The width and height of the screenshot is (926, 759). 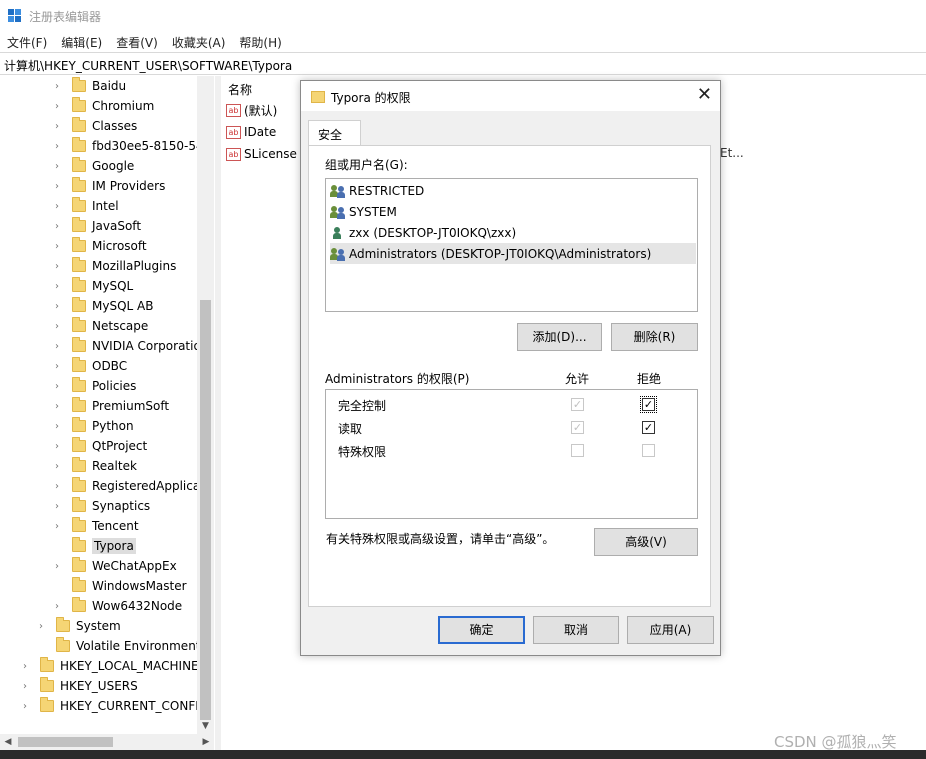 What do you see at coordinates (114, 566) in the screenshot?
I see `tree-item: › WeChatAppEx` at bounding box center [114, 566].